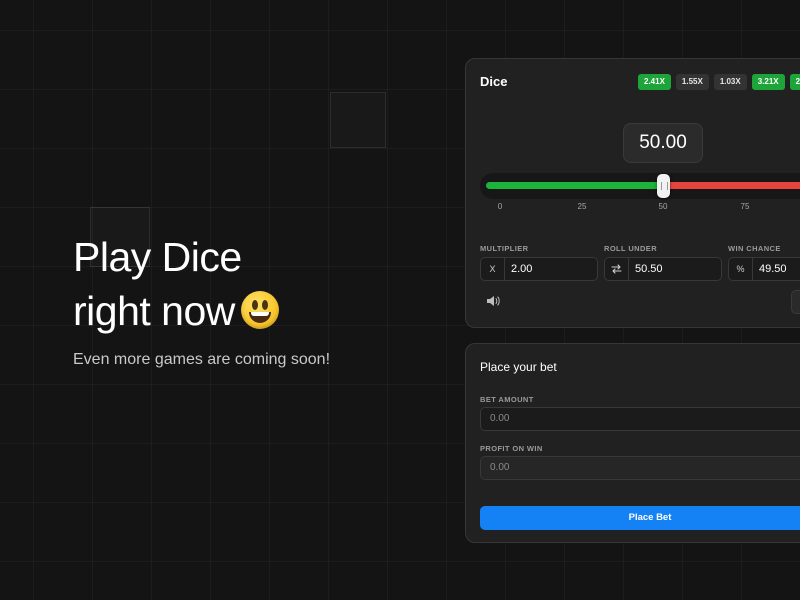 The height and width of the screenshot is (600, 800). What do you see at coordinates (539, 269) in the screenshot?
I see `multiplier-field: X 2.00` at bounding box center [539, 269].